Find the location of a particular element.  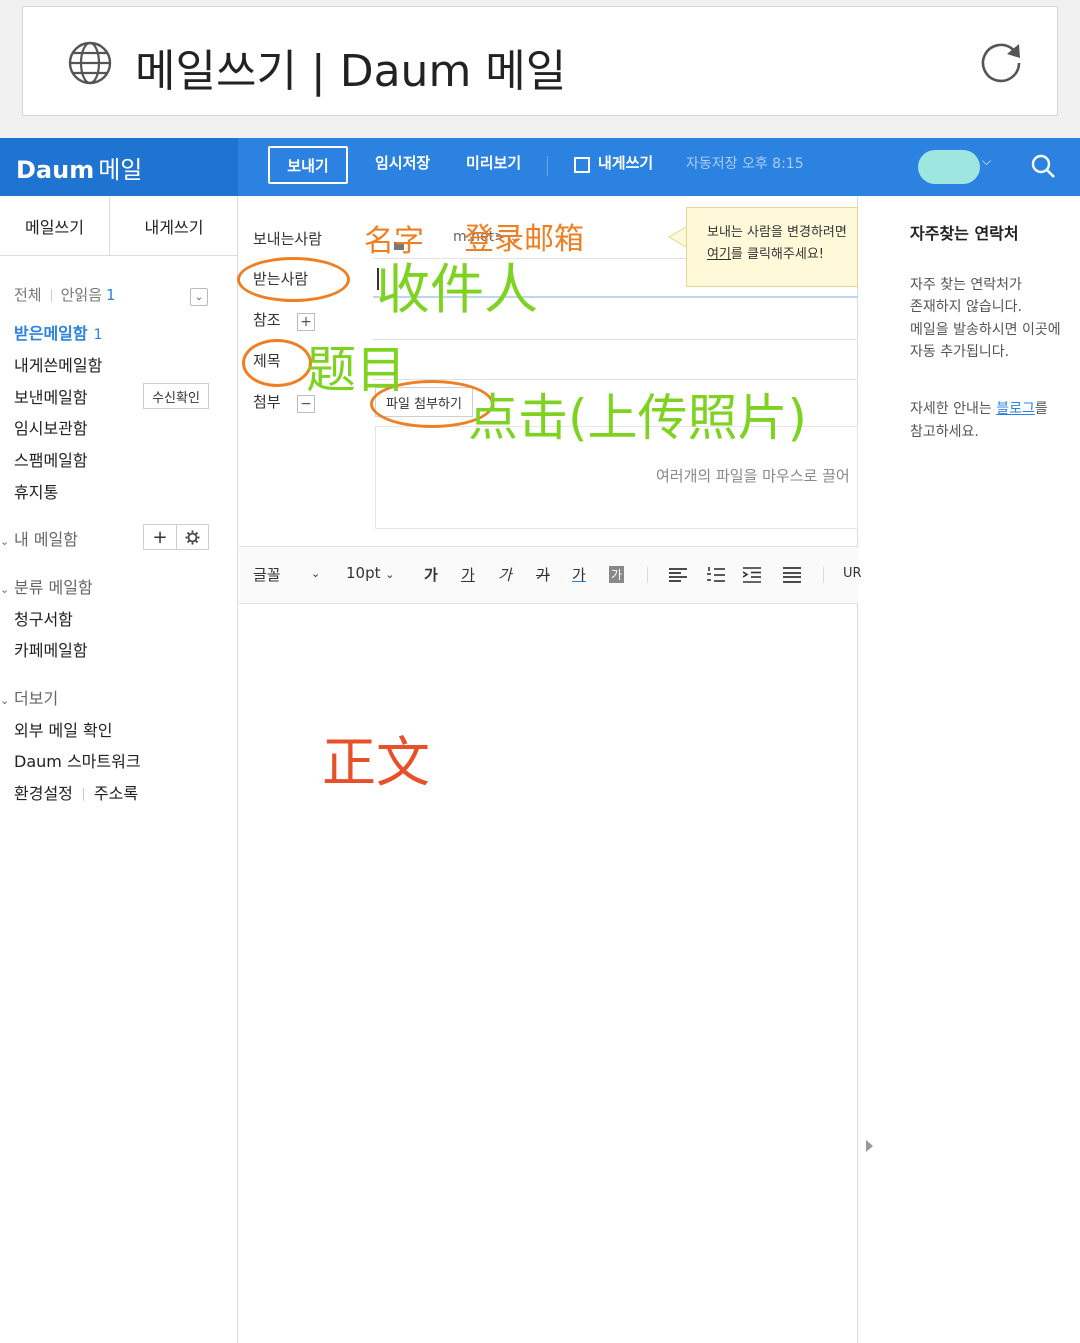

tooltip-link: 여기 is located at coordinates (719, 254).